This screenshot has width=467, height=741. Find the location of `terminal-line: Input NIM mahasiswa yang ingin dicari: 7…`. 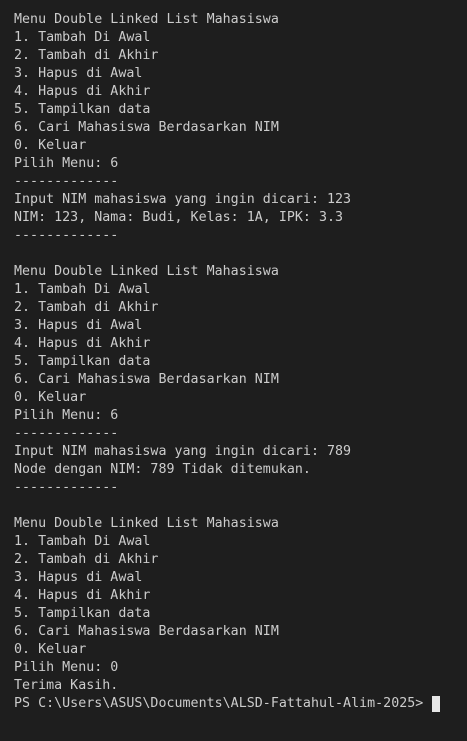

terminal-line: Input NIM mahasiswa yang ingin dicari: 7… is located at coordinates (183, 451).